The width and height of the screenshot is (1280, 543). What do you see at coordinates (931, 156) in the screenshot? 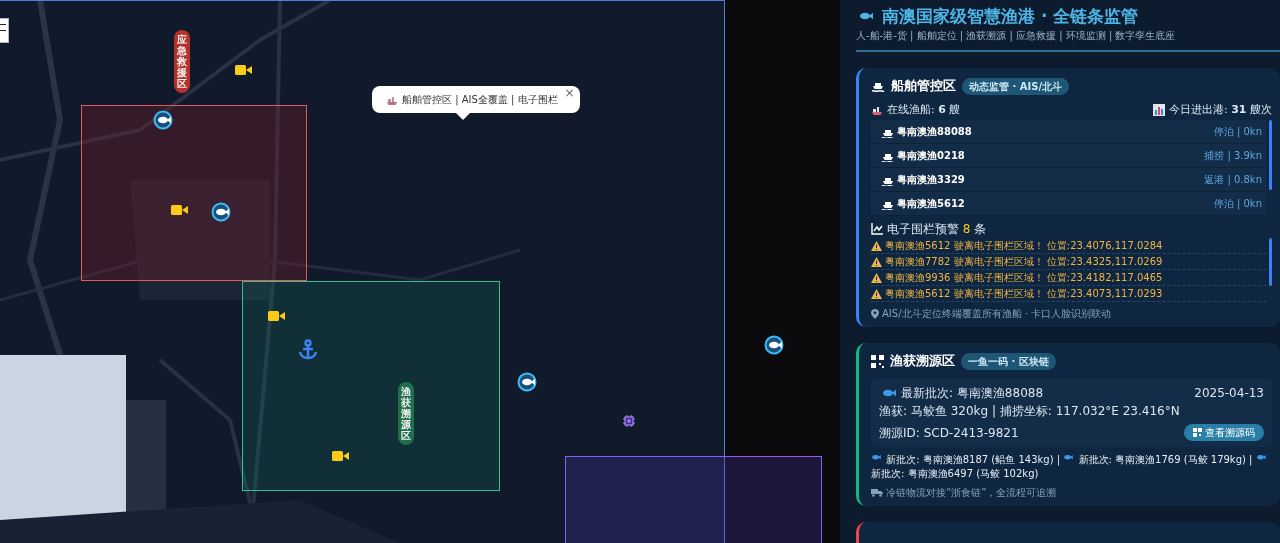
I see `vessel-name: 粤南澳渔0218` at bounding box center [931, 156].